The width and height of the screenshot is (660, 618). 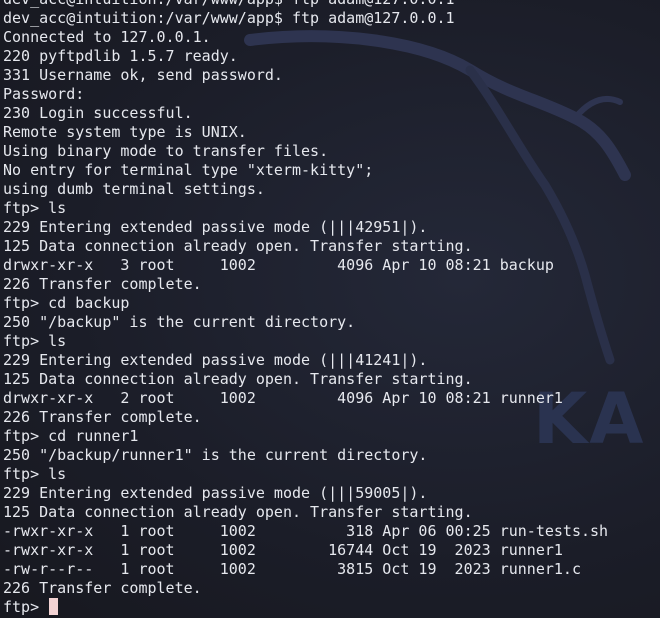 What do you see at coordinates (71, 436) in the screenshot?
I see `terminal-line: ftp> cd runner1` at bounding box center [71, 436].